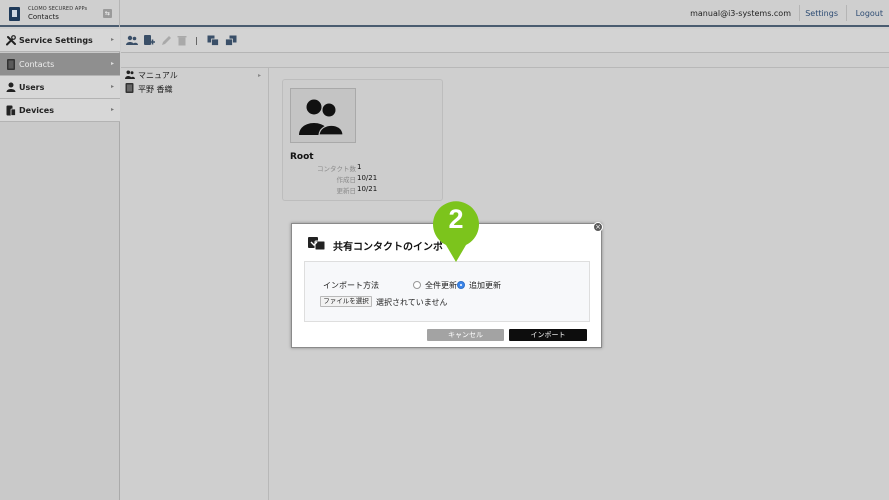 The image size is (889, 500). I want to click on dialog-body: インポート方法 全件更新 追加更新 ファイルを選択 選択されていません, so click(447, 291).